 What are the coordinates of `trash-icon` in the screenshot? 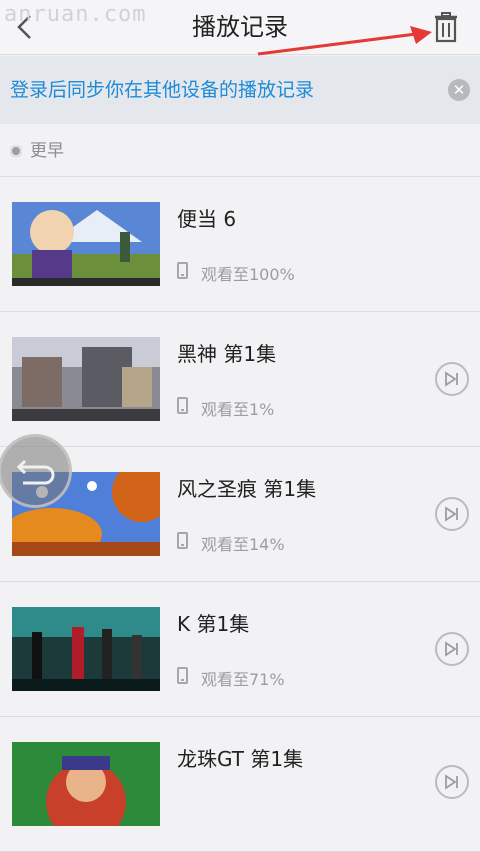 It's located at (446, 27).